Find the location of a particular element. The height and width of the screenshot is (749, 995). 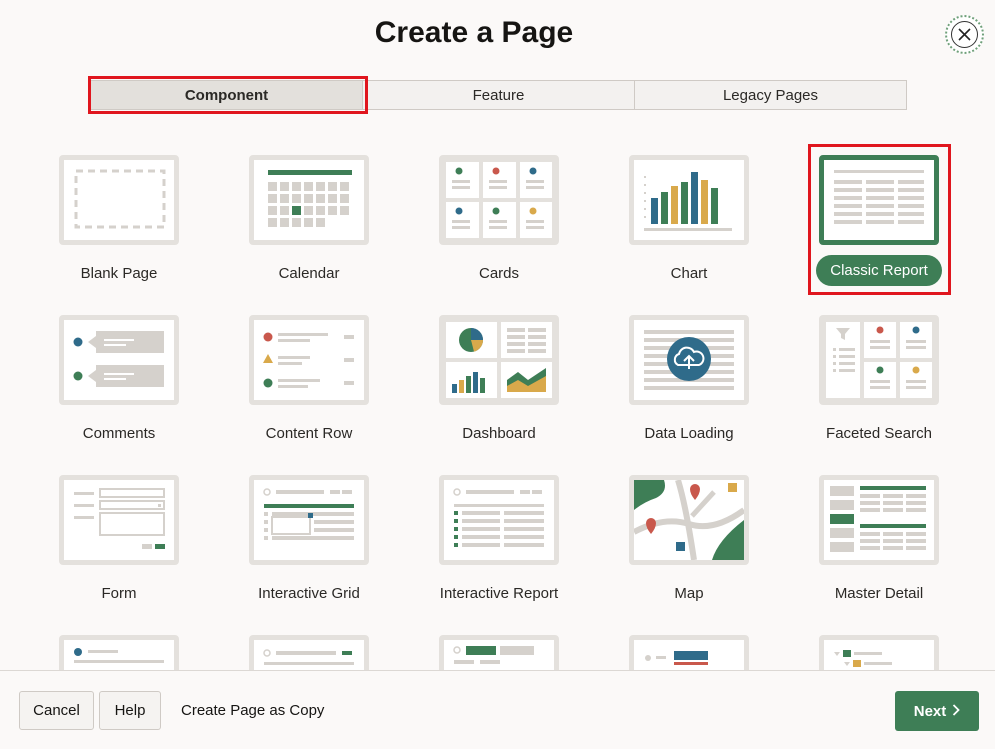

list-view-icon is located at coordinates (119, 652).